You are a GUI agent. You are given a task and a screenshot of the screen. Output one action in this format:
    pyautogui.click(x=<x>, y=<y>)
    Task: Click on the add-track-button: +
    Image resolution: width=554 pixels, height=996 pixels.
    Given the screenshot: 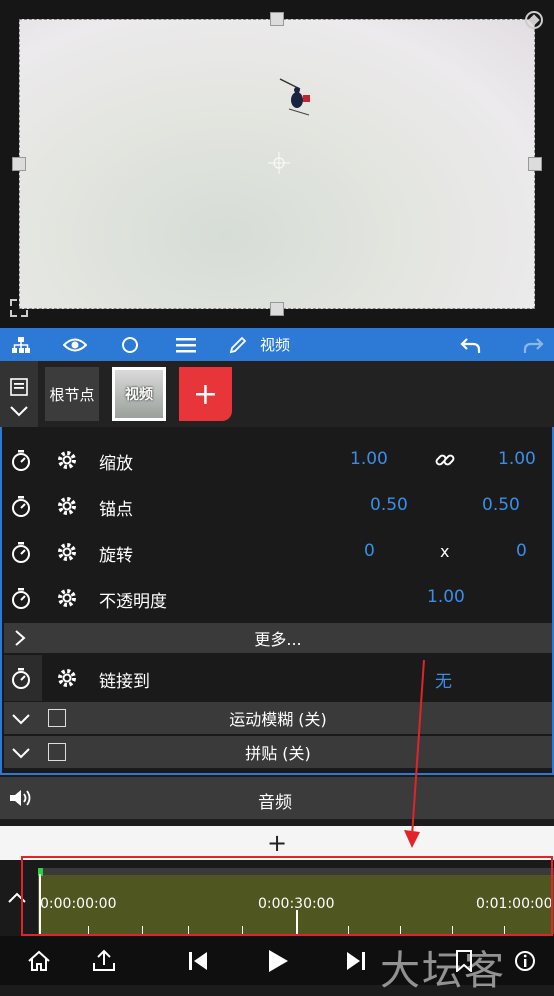 What is the action you would take?
    pyautogui.click(x=277, y=843)
    